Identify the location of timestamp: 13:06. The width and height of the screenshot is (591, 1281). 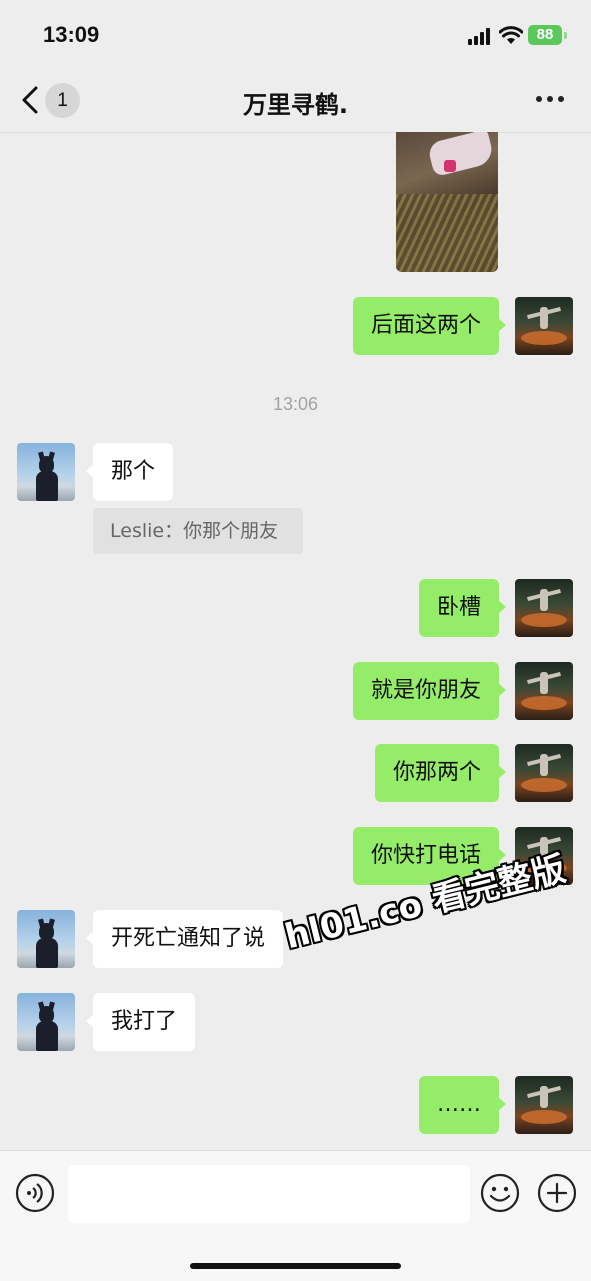
(295, 404).